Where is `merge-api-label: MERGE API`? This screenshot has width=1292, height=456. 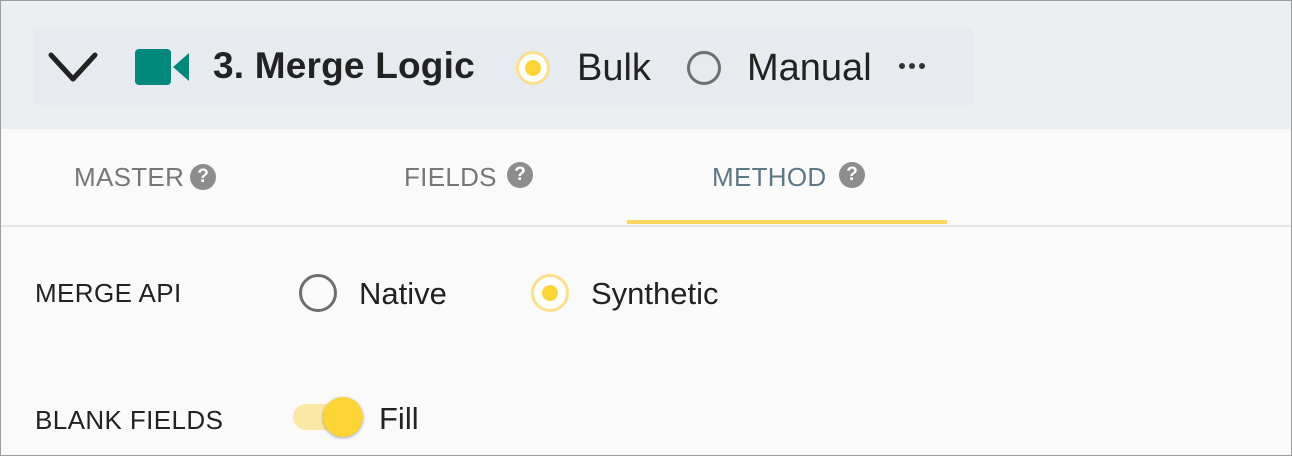 merge-api-label: MERGE API is located at coordinates (108, 293).